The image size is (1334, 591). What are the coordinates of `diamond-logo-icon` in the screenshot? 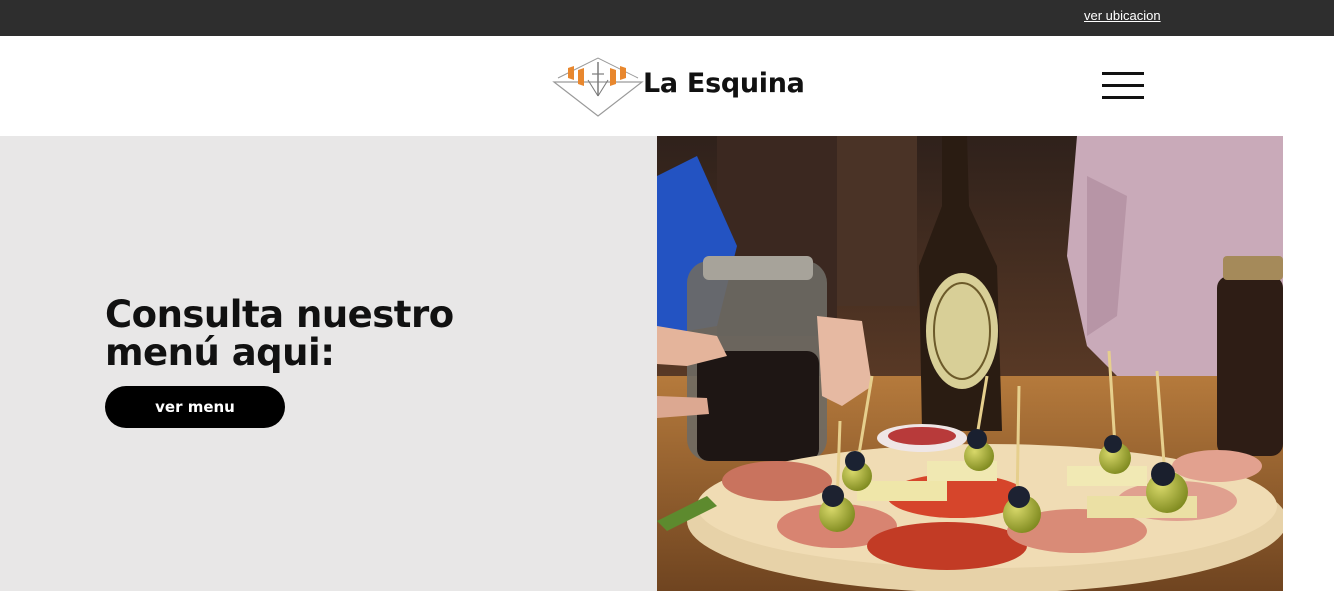 It's located at (598, 87).